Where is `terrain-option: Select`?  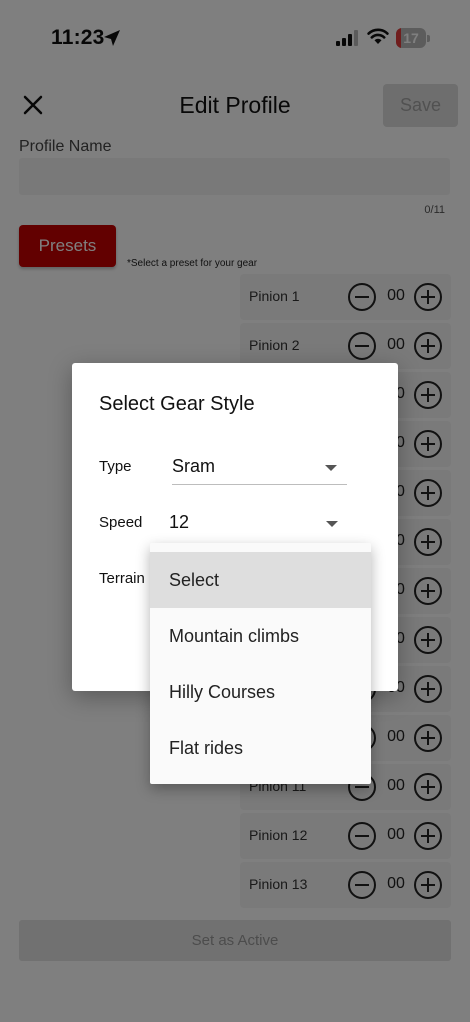 terrain-option: Select is located at coordinates (260, 580).